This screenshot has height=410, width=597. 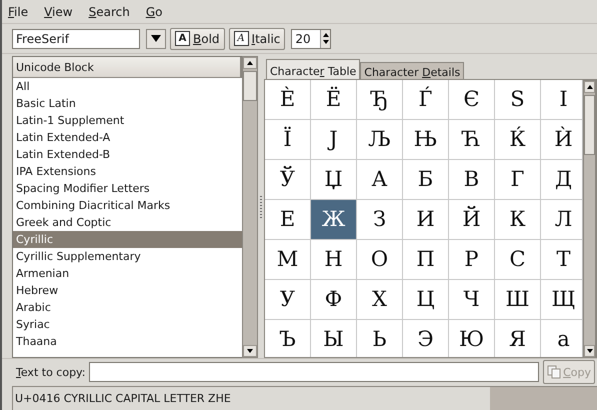 I want to click on tab: Character Details, so click(x=412, y=70).